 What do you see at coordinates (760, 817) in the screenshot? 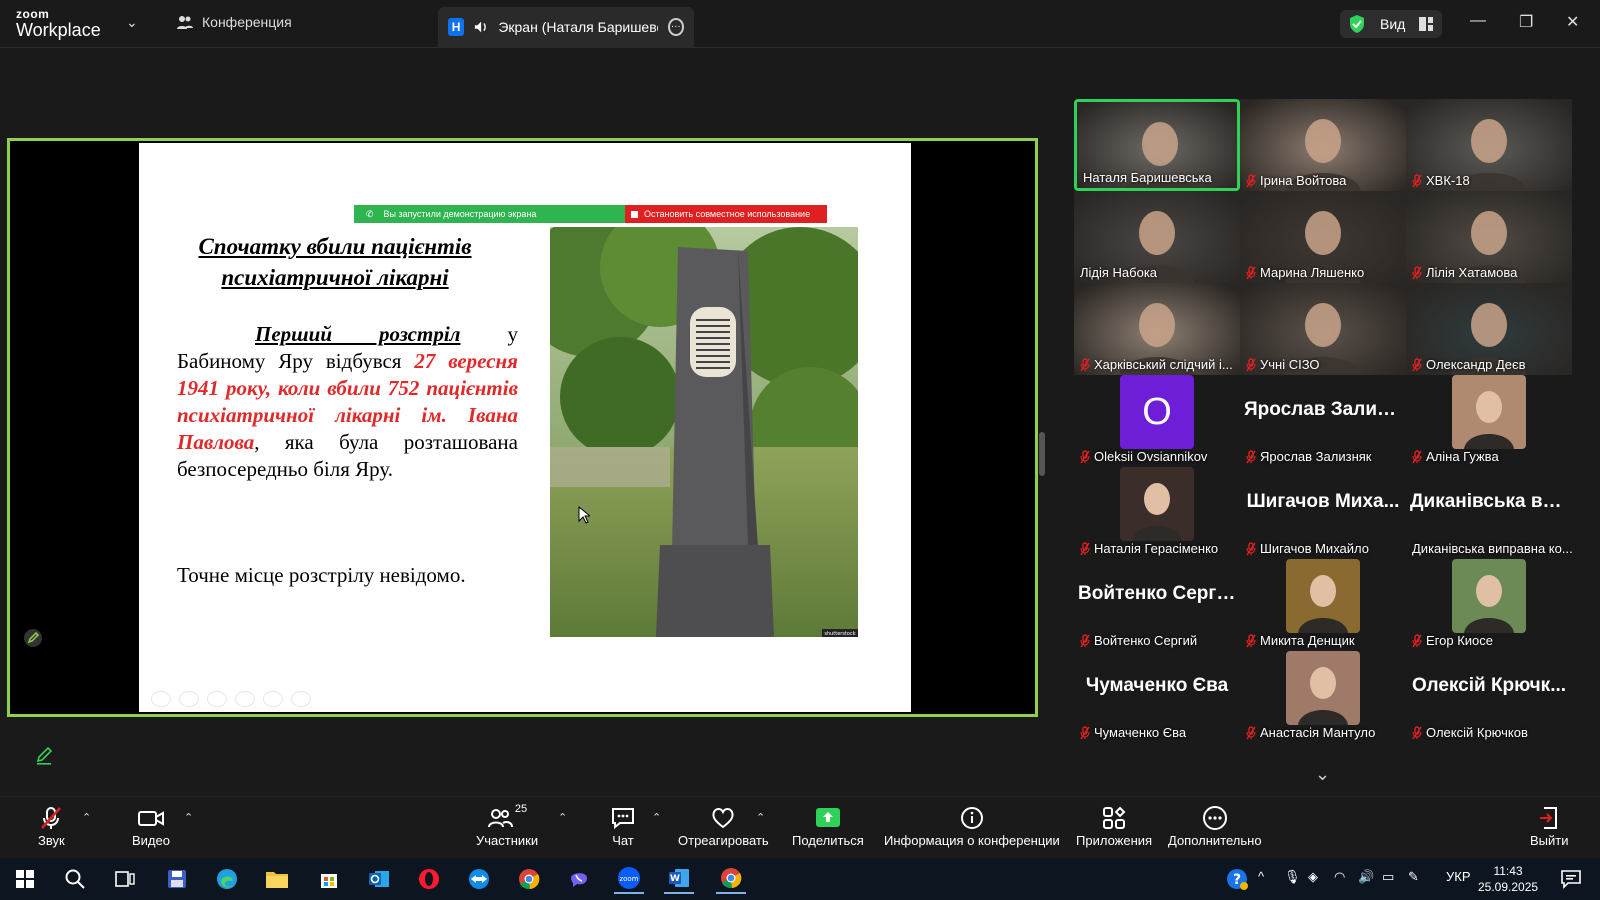
I see `react-options-caret-icon: ⌃` at bounding box center [760, 817].